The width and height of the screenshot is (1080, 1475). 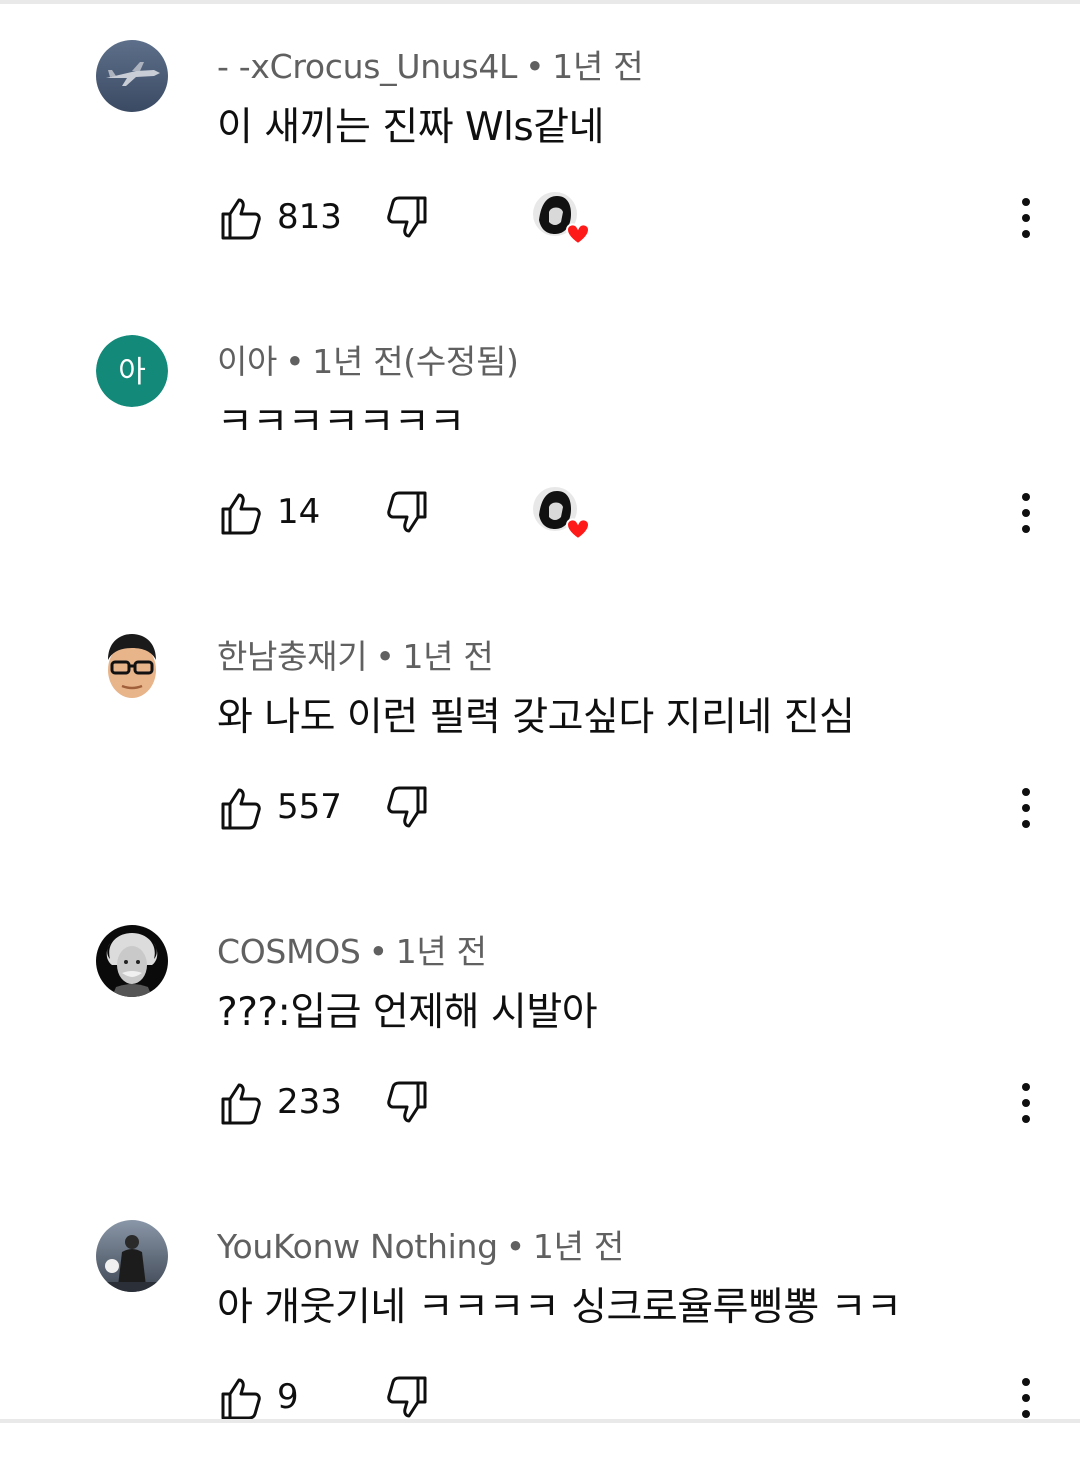 I want to click on comment-meta: - -xCrocus_Unus4L • 1년 전, so click(x=430, y=64).